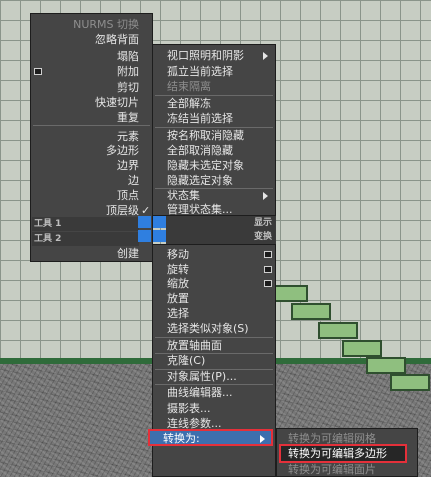 Image resolution: width=431 pixels, height=477 pixels. Describe the element at coordinates (181, 438) in the screenshot. I see `convert-to-label: 转换为:` at that location.